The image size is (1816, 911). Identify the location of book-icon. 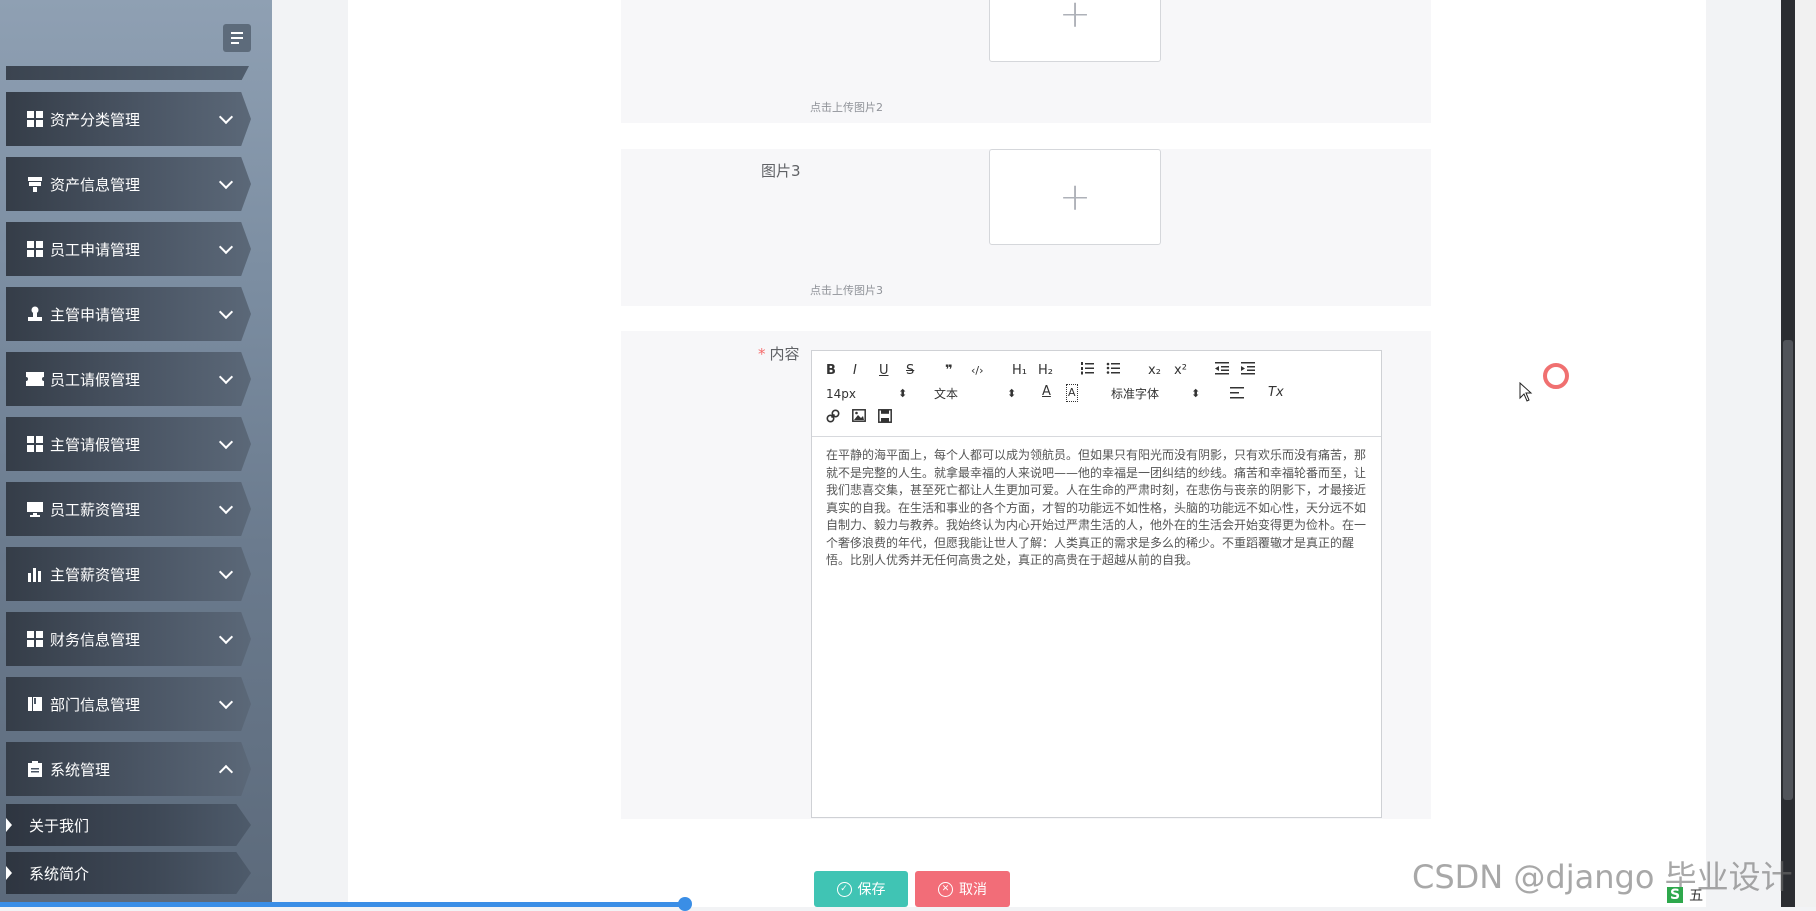
(35, 704).